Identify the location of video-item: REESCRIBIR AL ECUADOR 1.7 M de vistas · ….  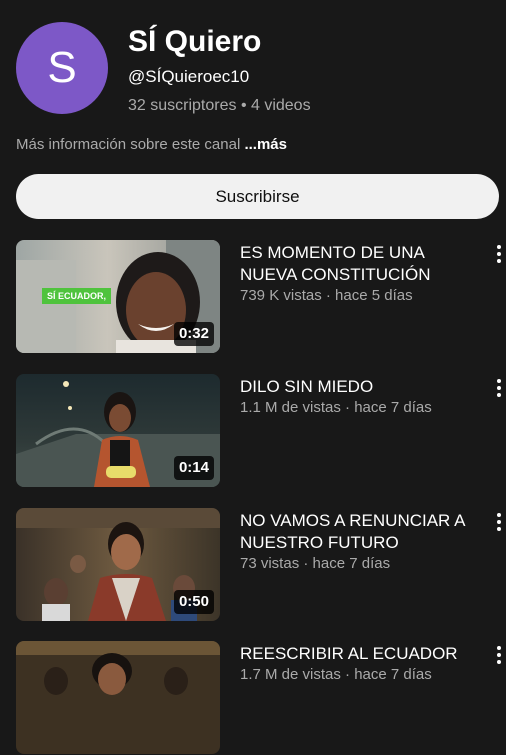
(261, 698).